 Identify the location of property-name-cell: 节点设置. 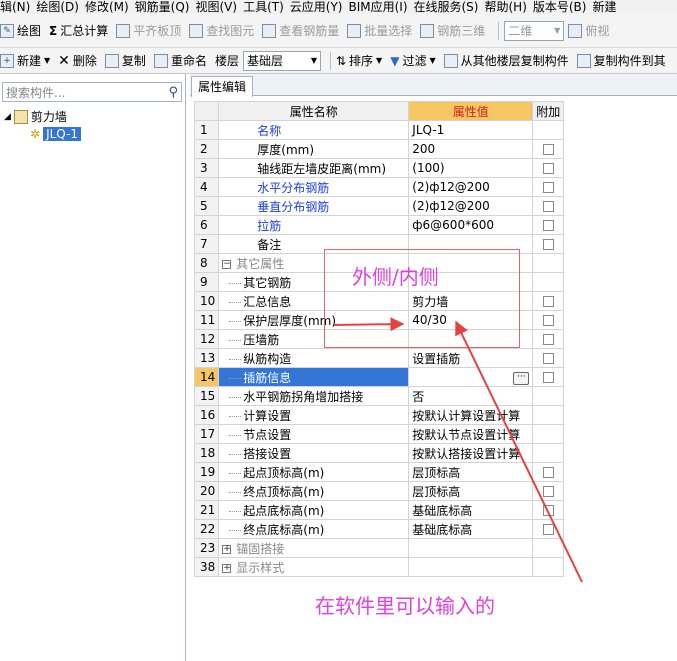
(314, 434).